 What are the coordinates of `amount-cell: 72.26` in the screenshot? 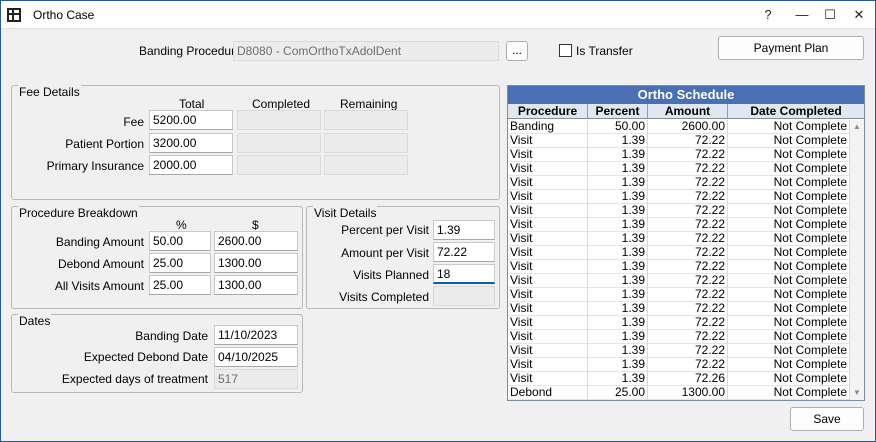 It's located at (688, 379).